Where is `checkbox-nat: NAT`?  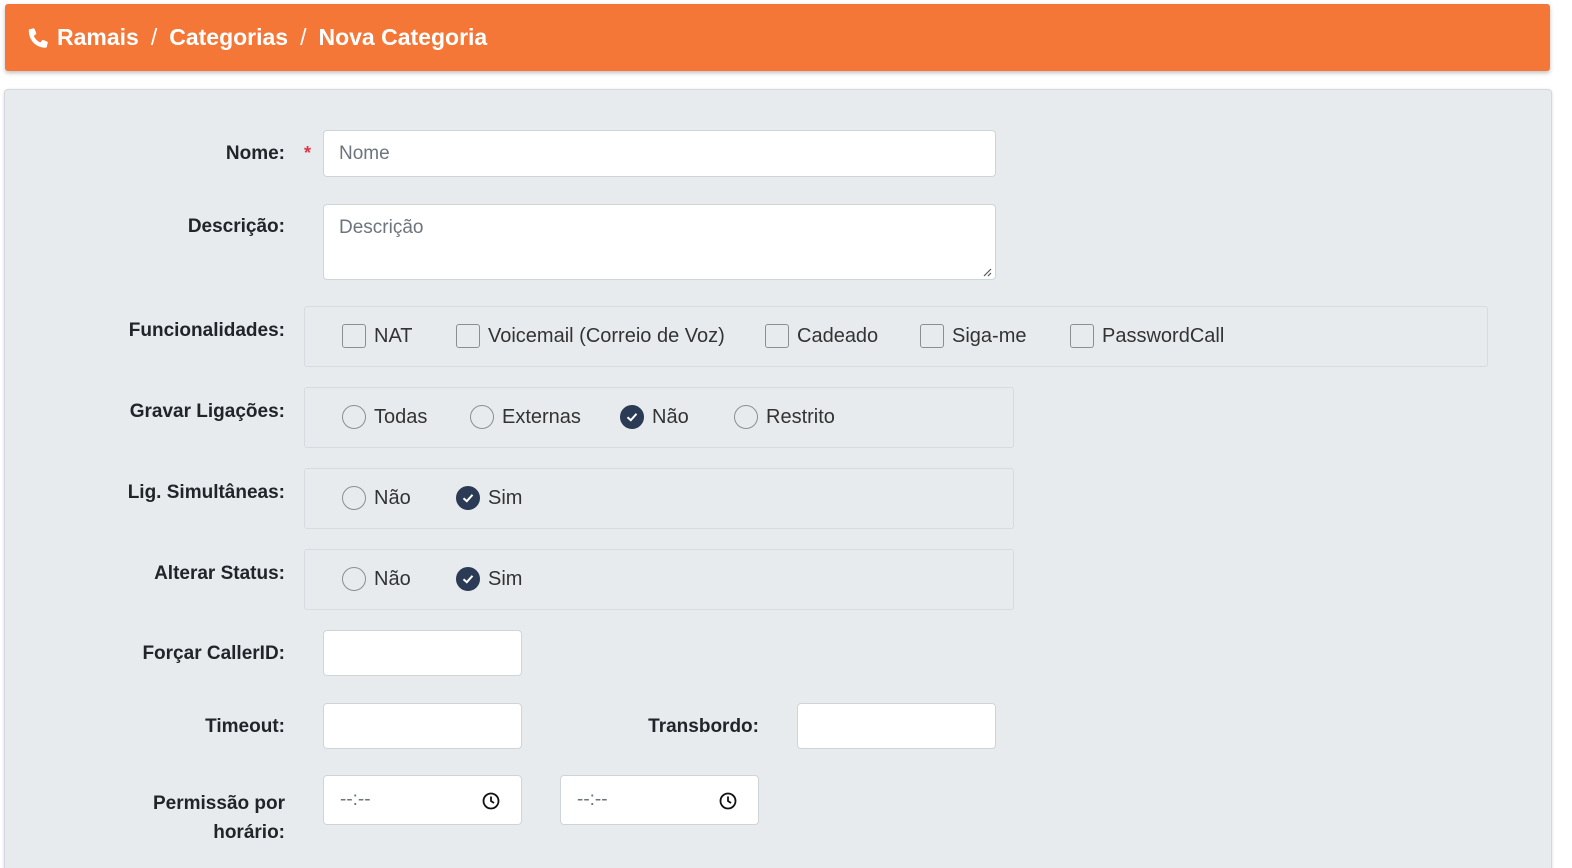 checkbox-nat: NAT is located at coordinates (377, 336).